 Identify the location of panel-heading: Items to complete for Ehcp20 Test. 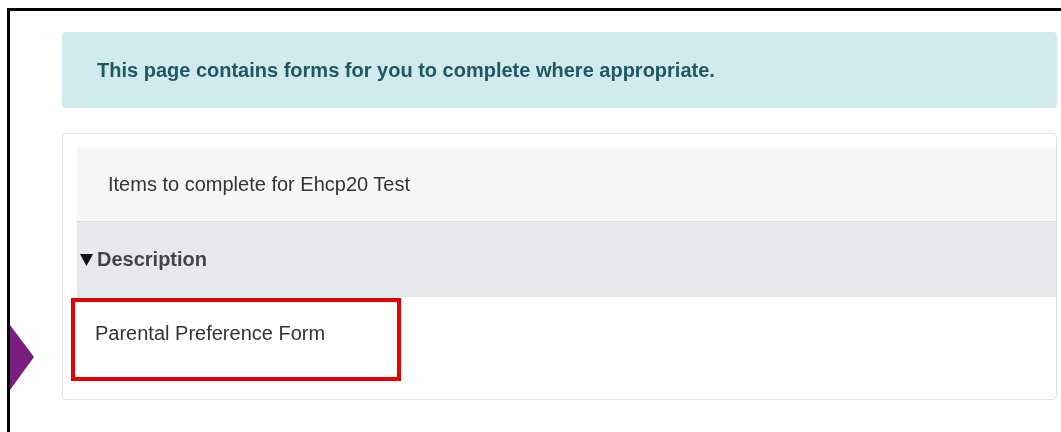
(259, 184).